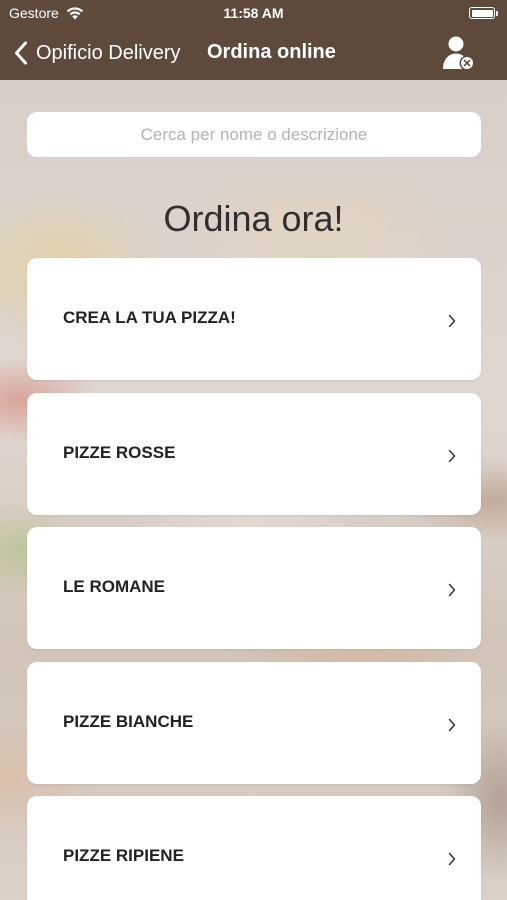 The width and height of the screenshot is (507, 900). I want to click on battery-icon, so click(483, 13).